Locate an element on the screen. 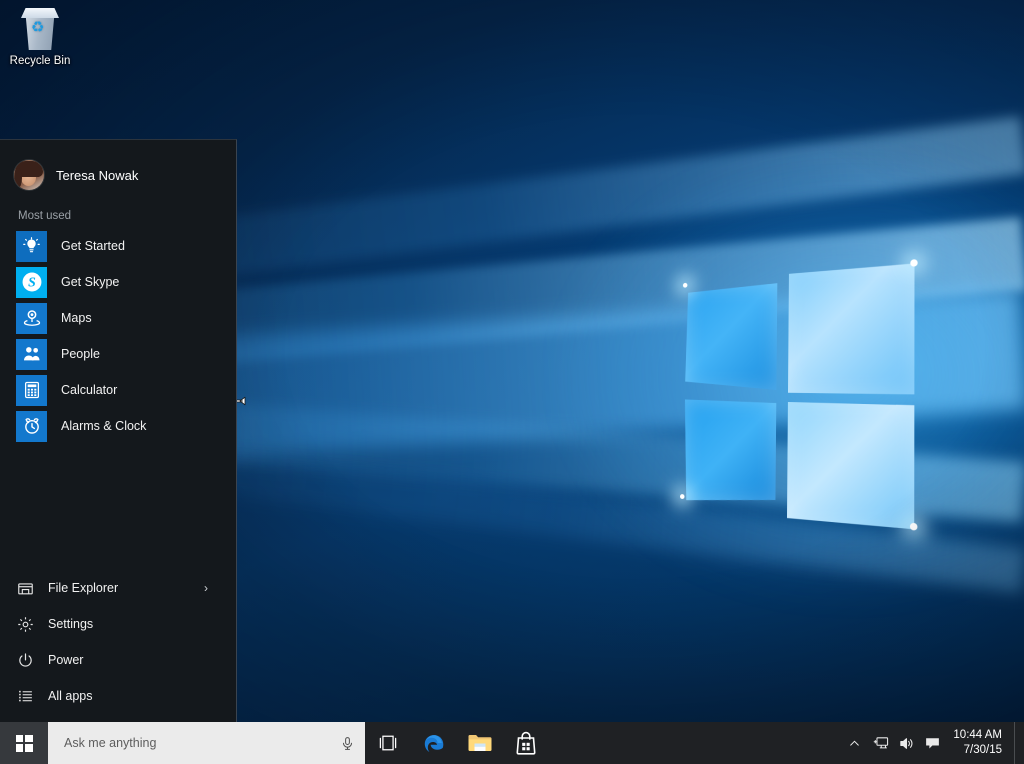 The image size is (1024, 764). start-menu-item-label: People is located at coordinates (80, 354).